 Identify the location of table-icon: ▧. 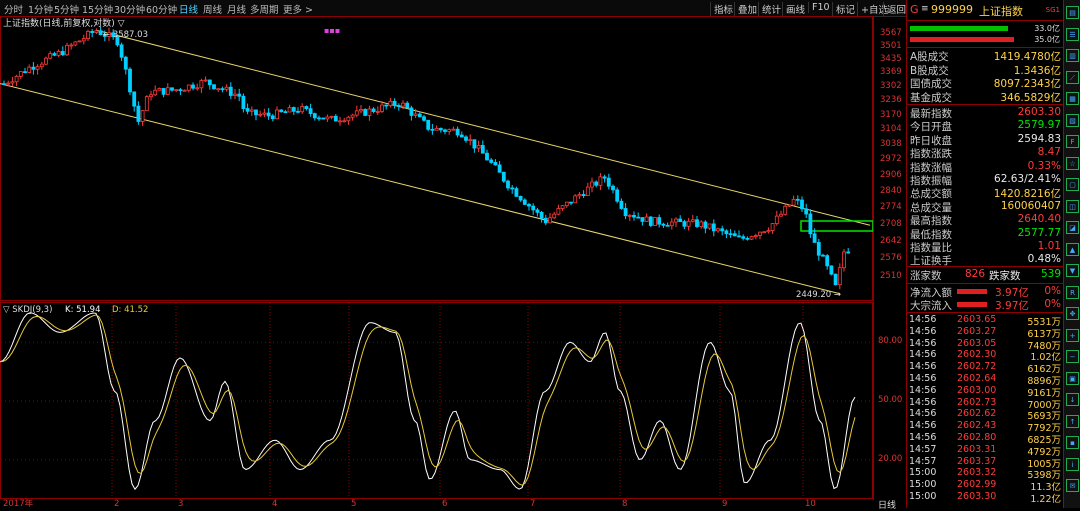
(1072, 120).